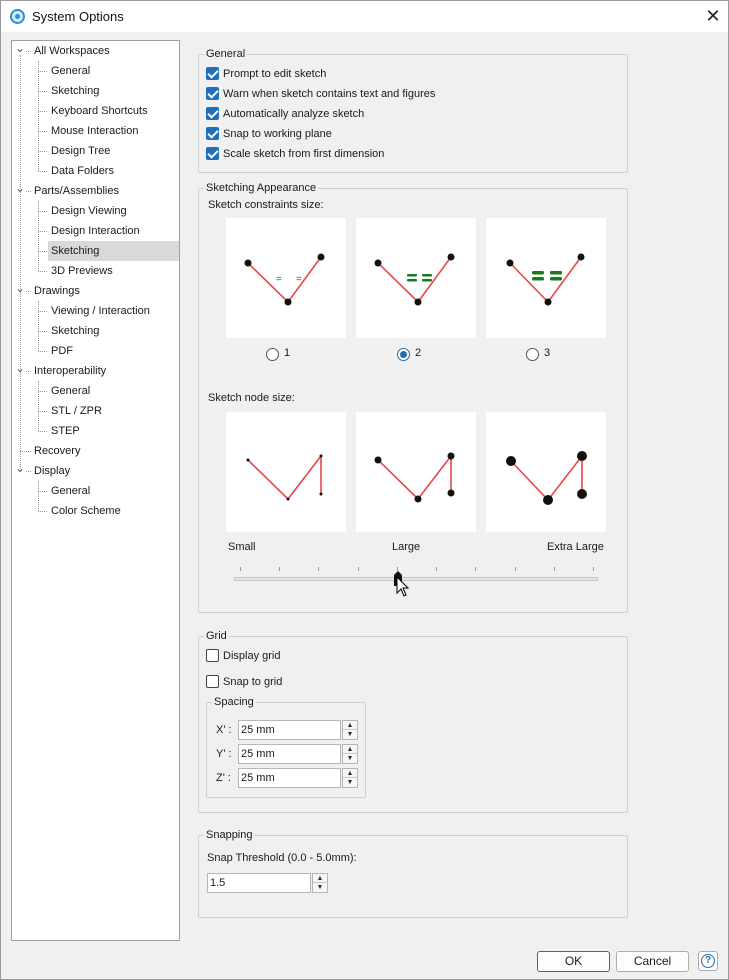 This screenshot has height=980, width=729. I want to click on tree-item-label: Recovery, so click(57, 451).